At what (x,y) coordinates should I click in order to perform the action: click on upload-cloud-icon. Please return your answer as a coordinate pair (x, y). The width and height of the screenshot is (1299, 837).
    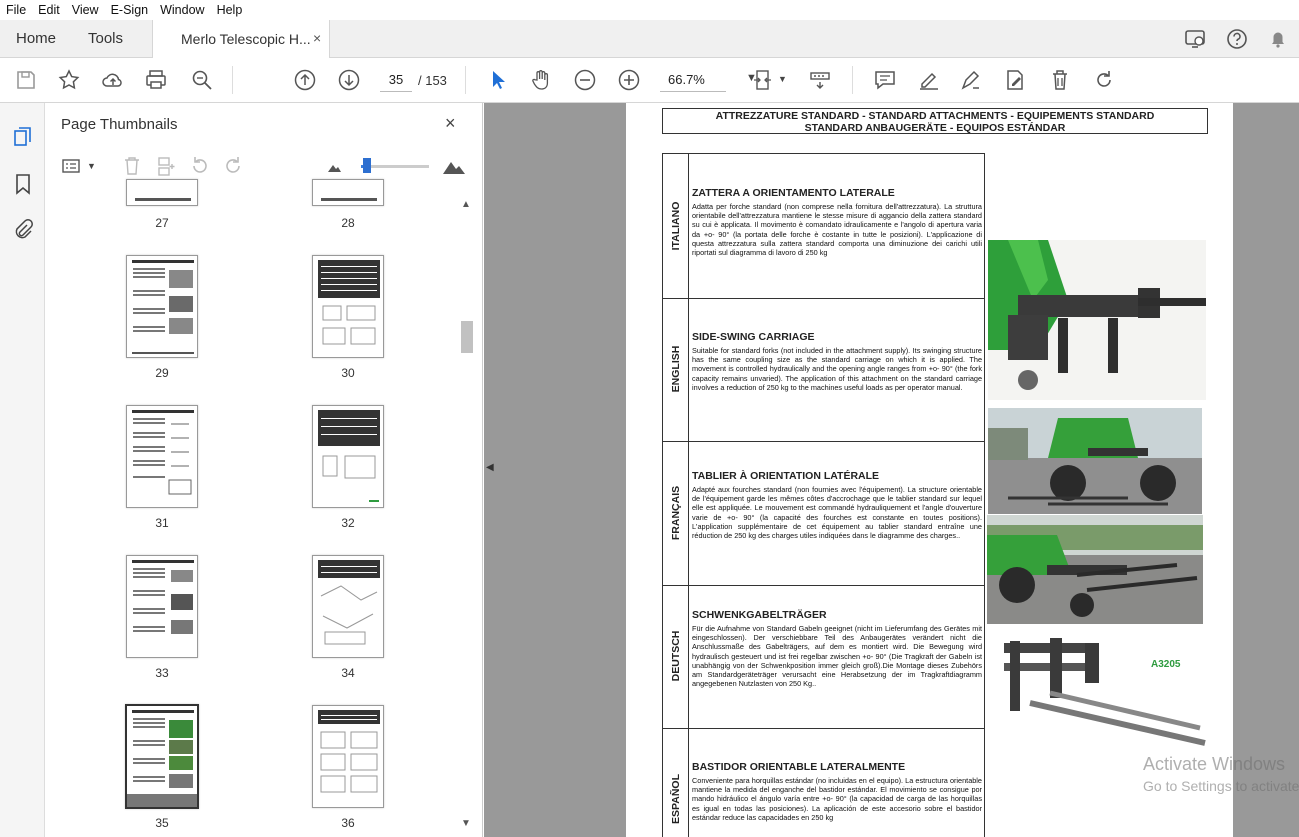
    Looking at the image, I should click on (113, 80).